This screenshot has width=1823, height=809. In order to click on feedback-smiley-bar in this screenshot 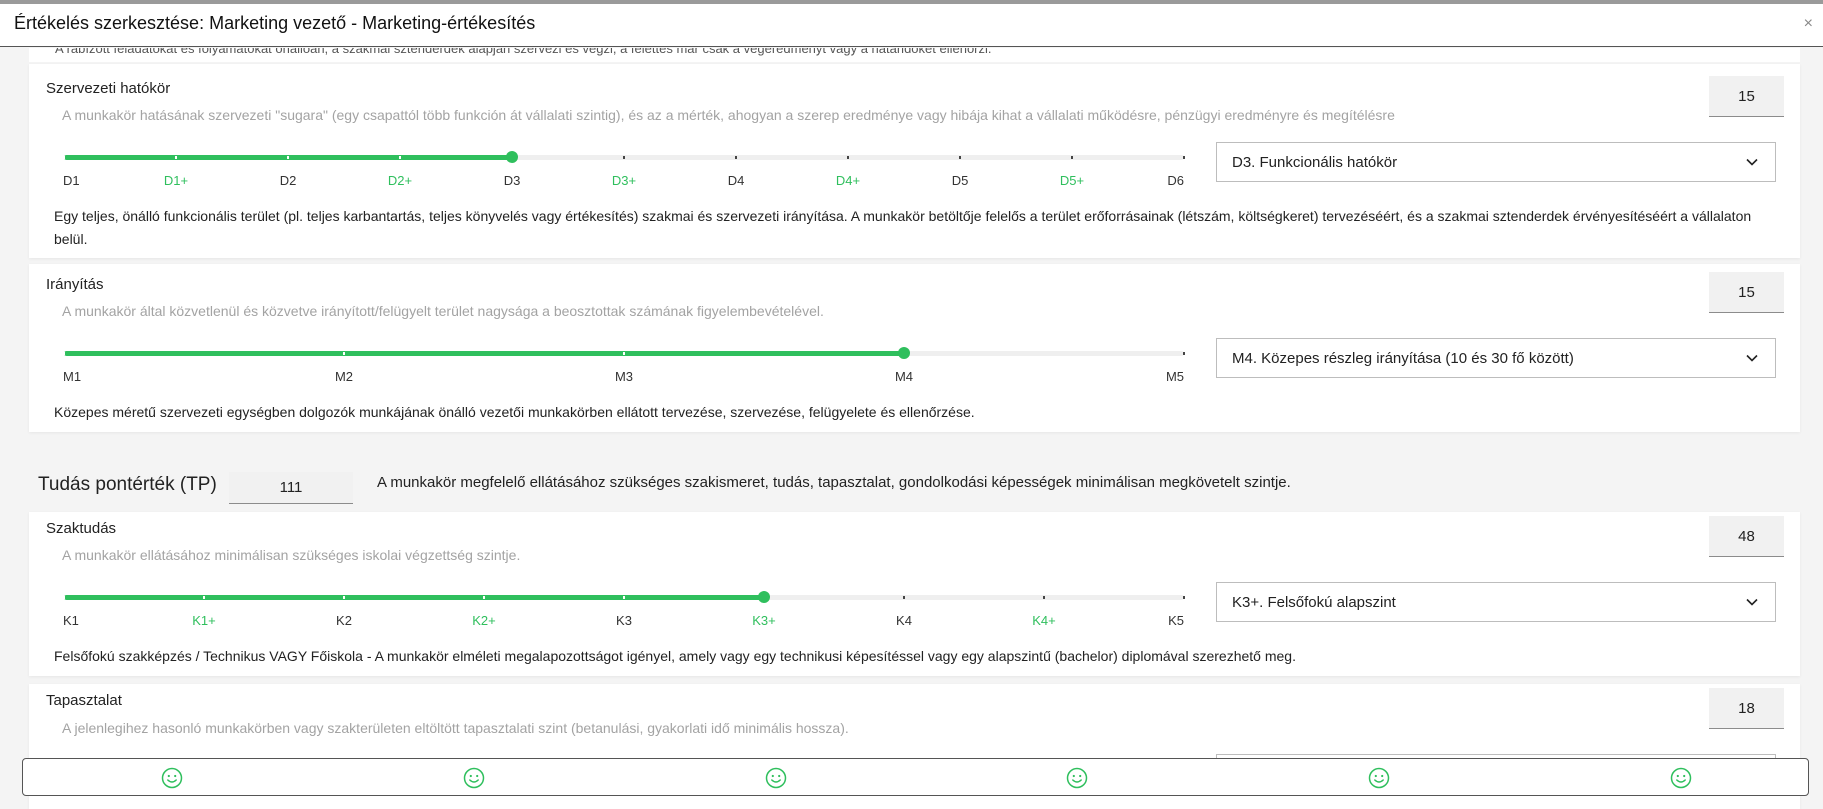, I will do `click(915, 777)`.